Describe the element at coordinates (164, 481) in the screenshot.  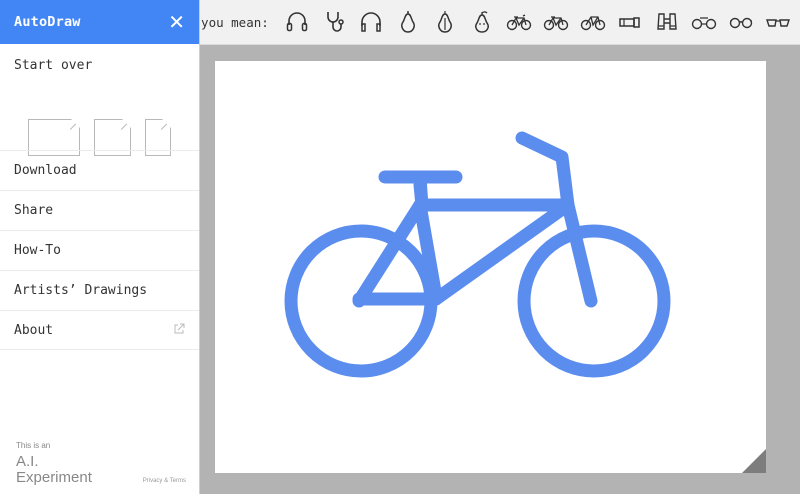
I see `privacy-terms-link: Privacy & Terms` at that location.